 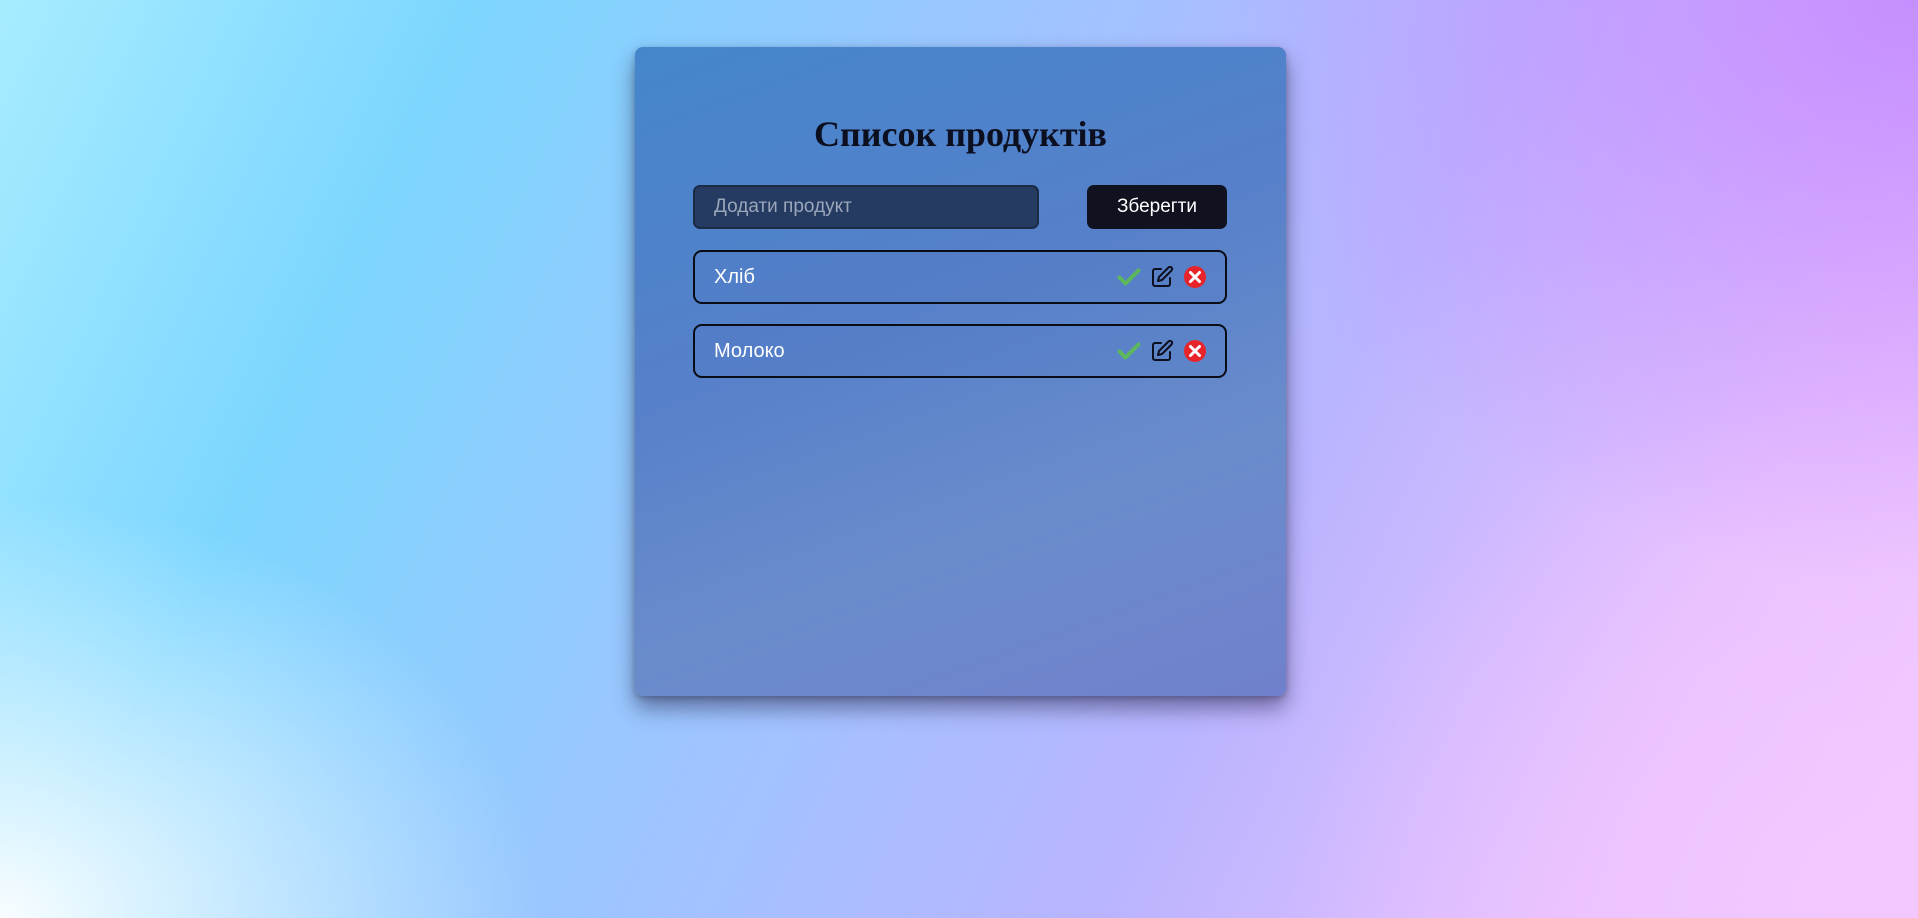 I want to click on save-button: Зберегти, so click(x=1157, y=207).